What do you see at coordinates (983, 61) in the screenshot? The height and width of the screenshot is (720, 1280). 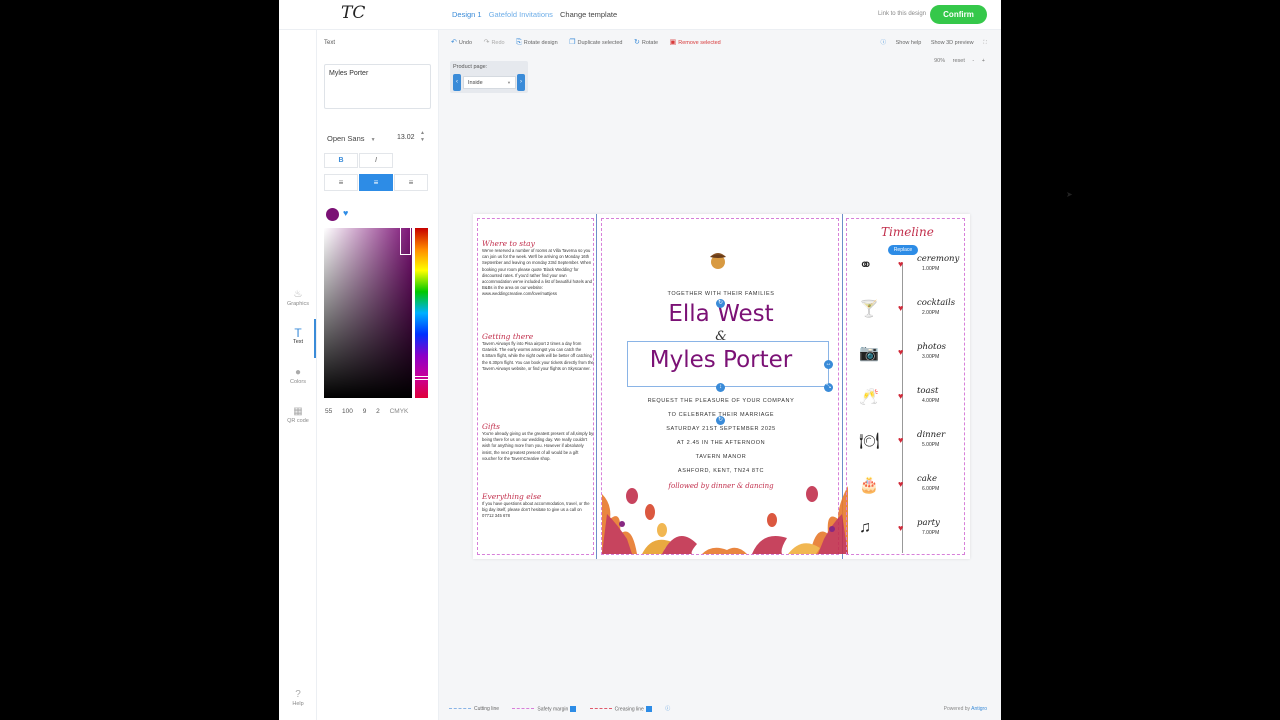 I see `zoom-in-icon: +` at bounding box center [983, 61].